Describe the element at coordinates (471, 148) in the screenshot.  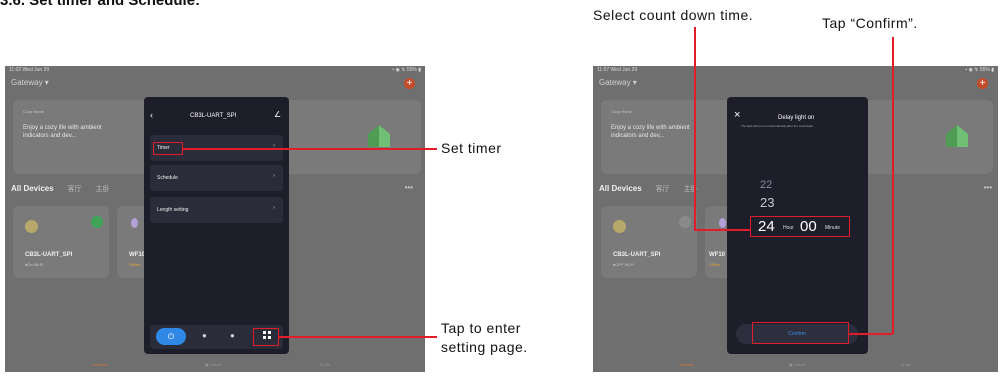
I see `caption-set-timer: Set timer` at that location.